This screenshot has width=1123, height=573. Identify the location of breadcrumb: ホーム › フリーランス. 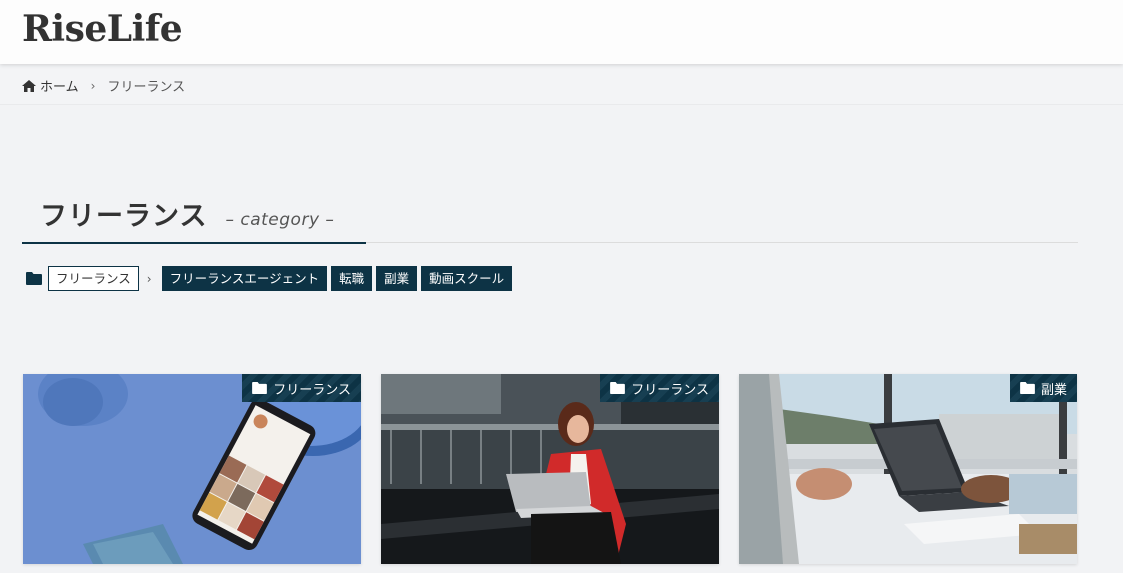
(103, 85).